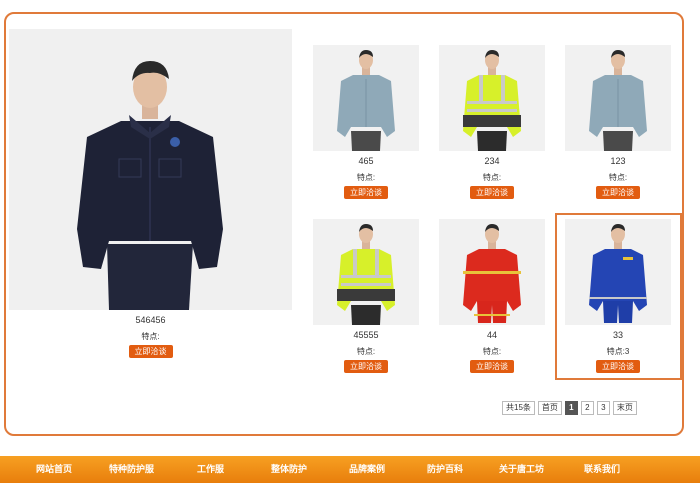  Describe the element at coordinates (367, 469) in the screenshot. I see `nav-item-cases: 品牌案例` at that location.